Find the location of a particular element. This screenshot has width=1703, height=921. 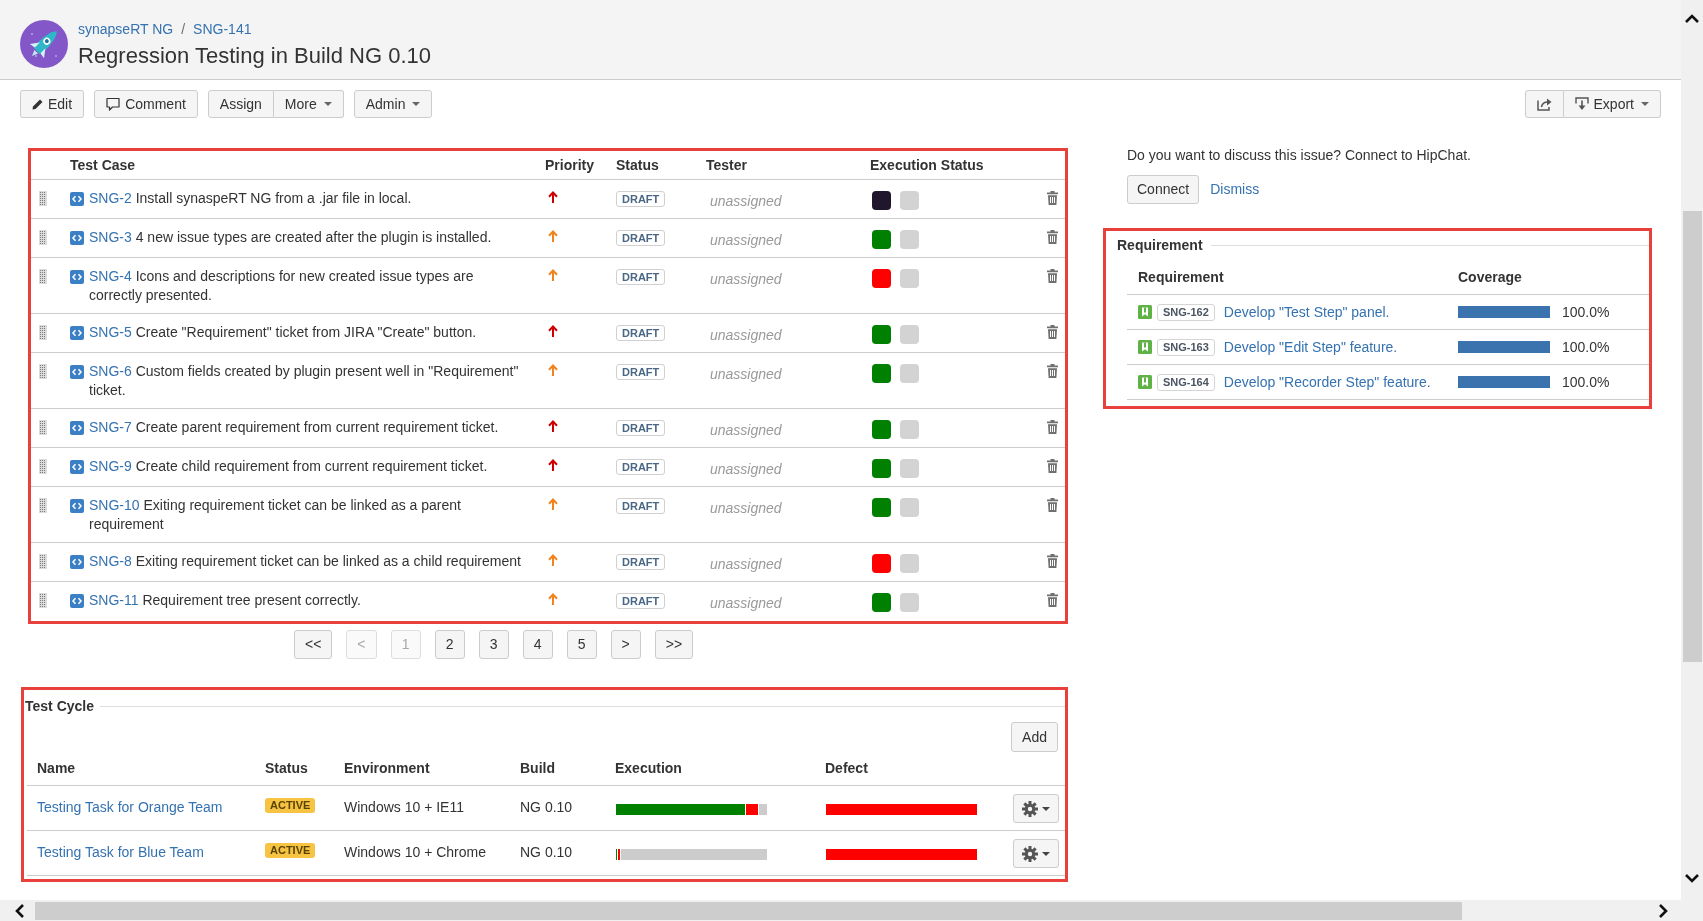

dropdown-button: More is located at coordinates (308, 104).